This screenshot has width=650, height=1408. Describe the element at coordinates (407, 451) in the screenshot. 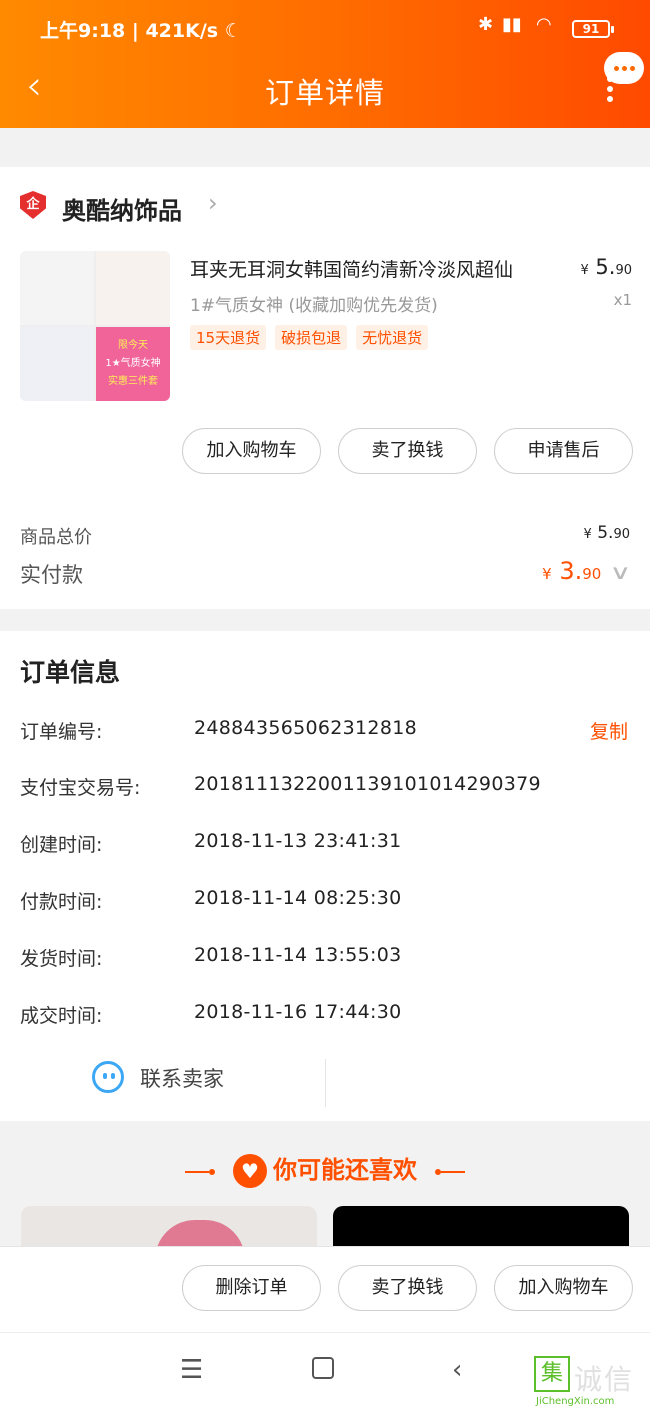

I see `resell-button: 卖了换钱` at that location.